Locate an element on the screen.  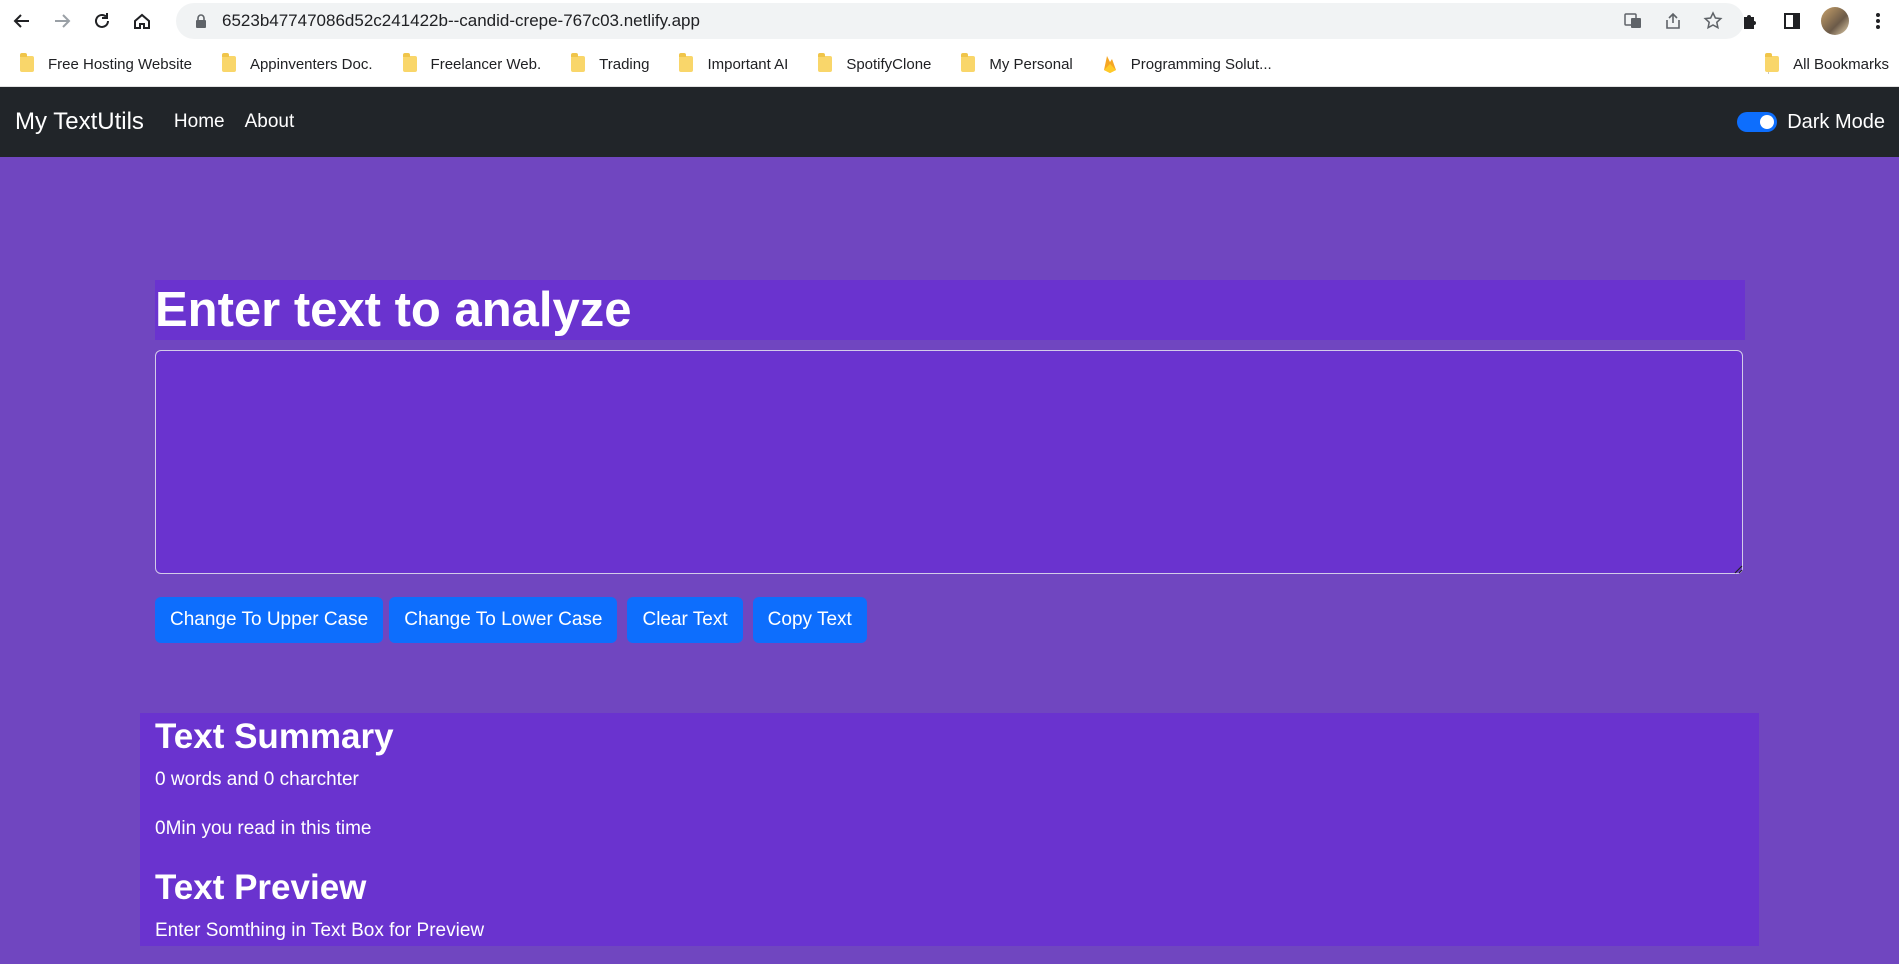
forward-icon is located at coordinates (62, 21).